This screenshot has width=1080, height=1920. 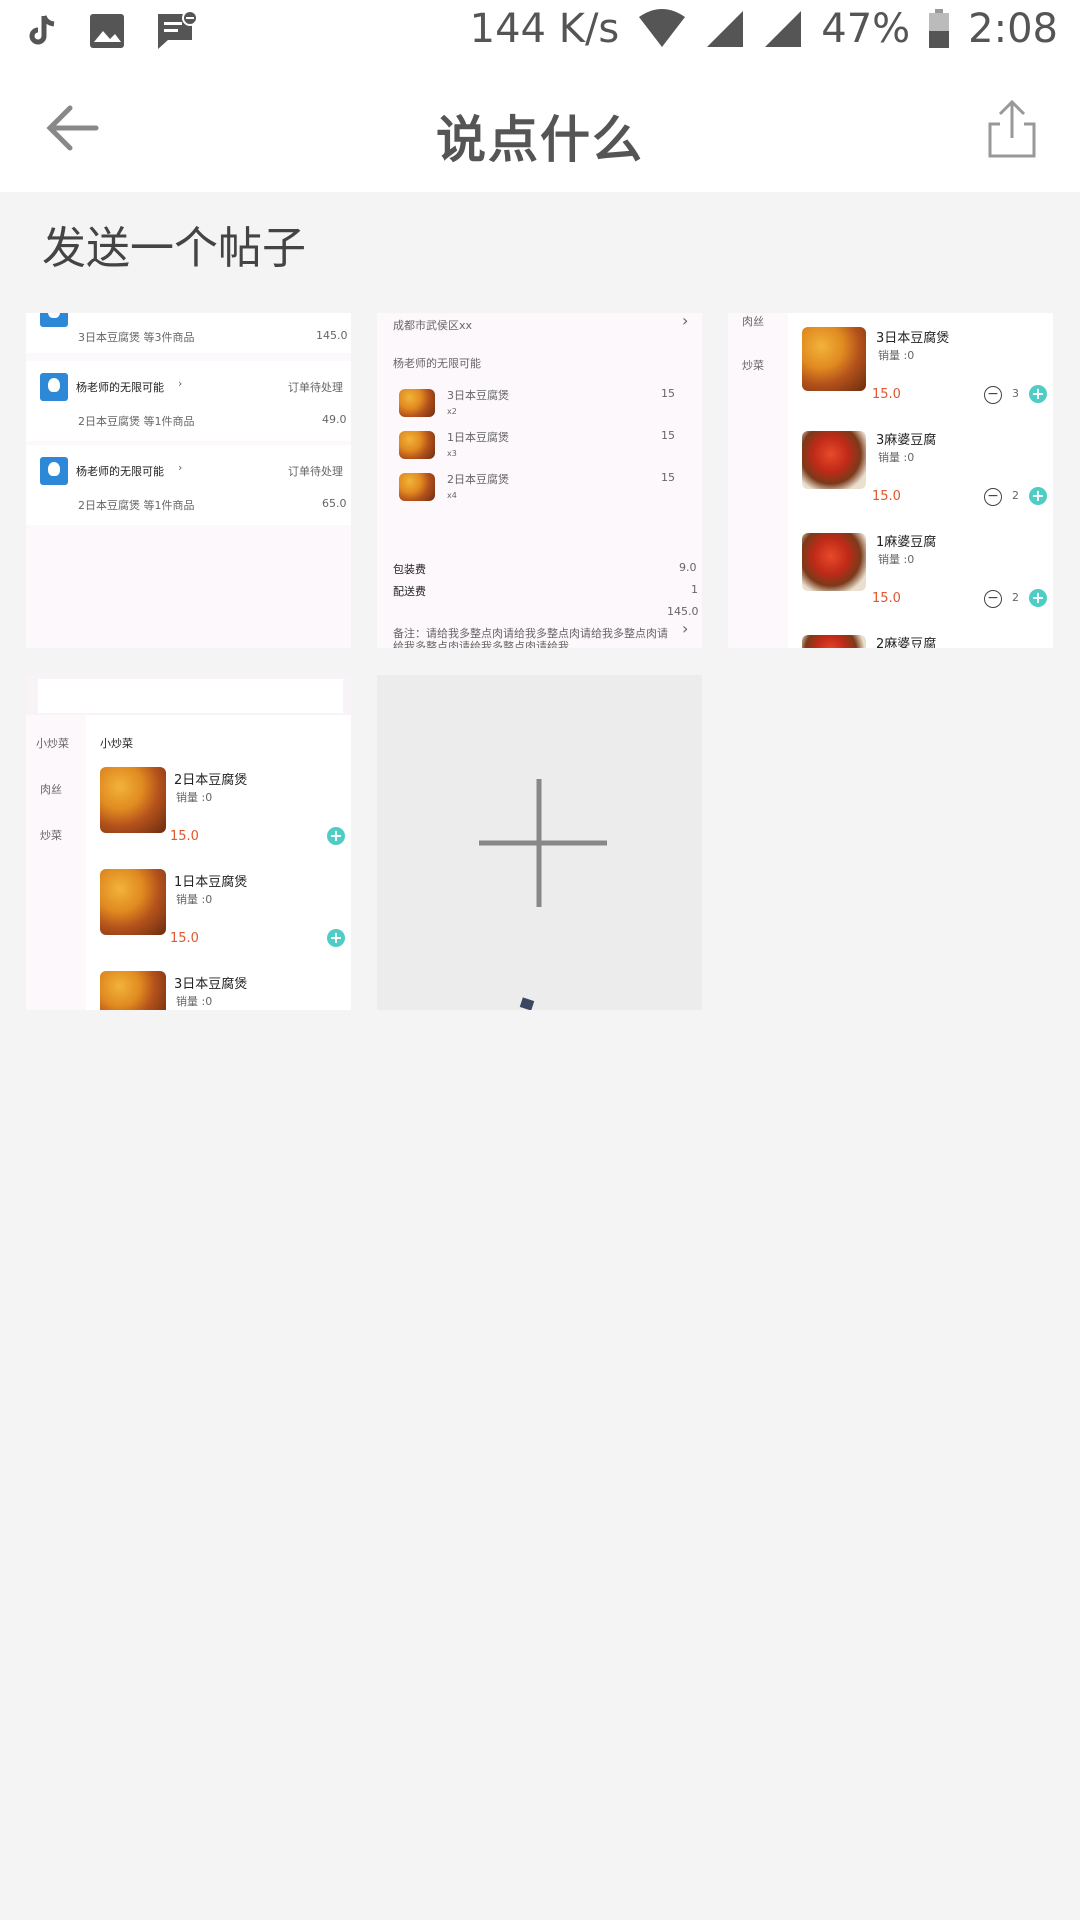 What do you see at coordinates (452, 495) in the screenshot?
I see `item-qty: x4` at bounding box center [452, 495].